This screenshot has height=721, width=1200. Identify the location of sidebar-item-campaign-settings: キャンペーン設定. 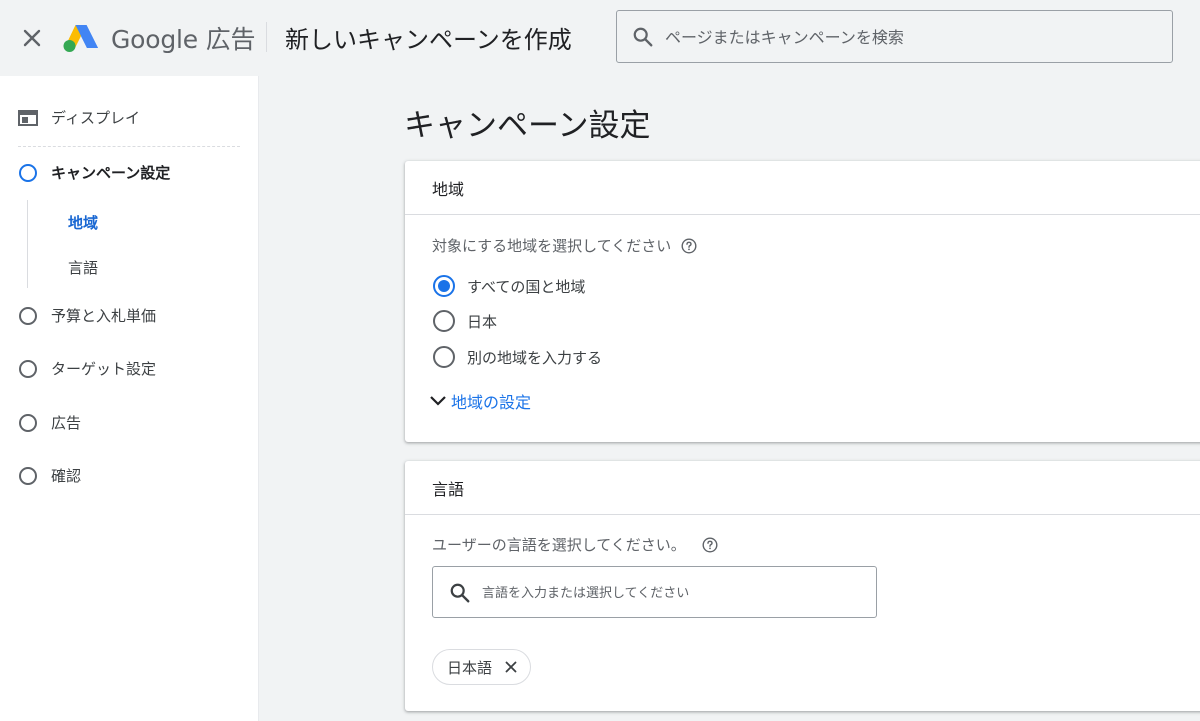
(85, 172).